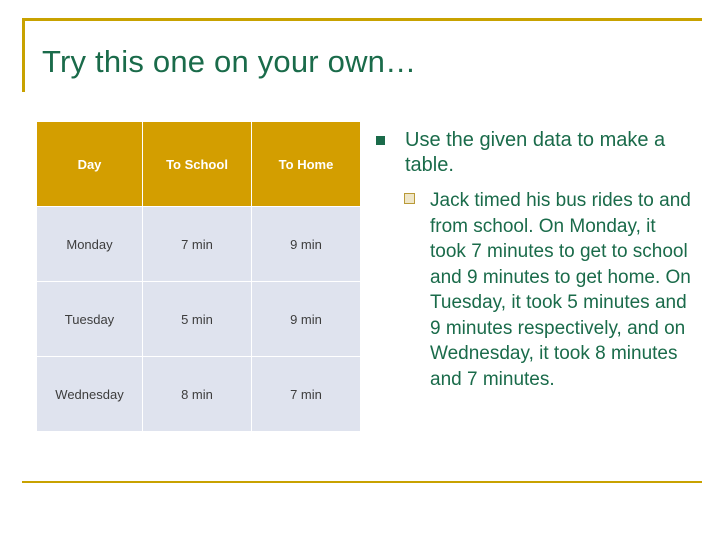 This screenshot has width=720, height=540. Describe the element at coordinates (306, 164) in the screenshot. I see `table-header-cell: To Home` at that location.